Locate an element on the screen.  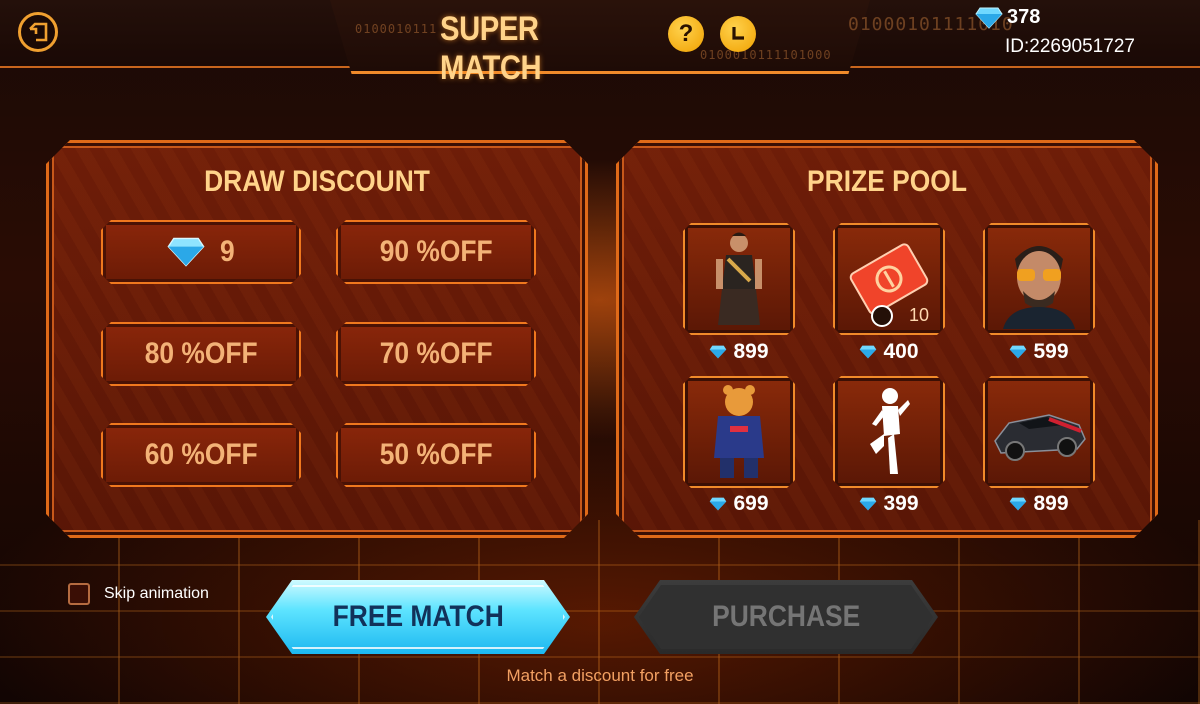
discount-option-60: 60 %OFF is located at coordinates (201, 455).